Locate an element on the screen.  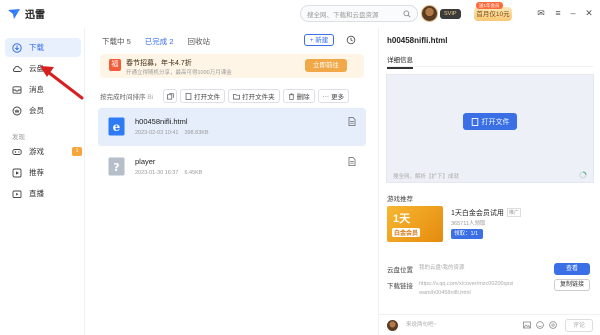
sidebar-item-live: 直播 is located at coordinates (43, 193).